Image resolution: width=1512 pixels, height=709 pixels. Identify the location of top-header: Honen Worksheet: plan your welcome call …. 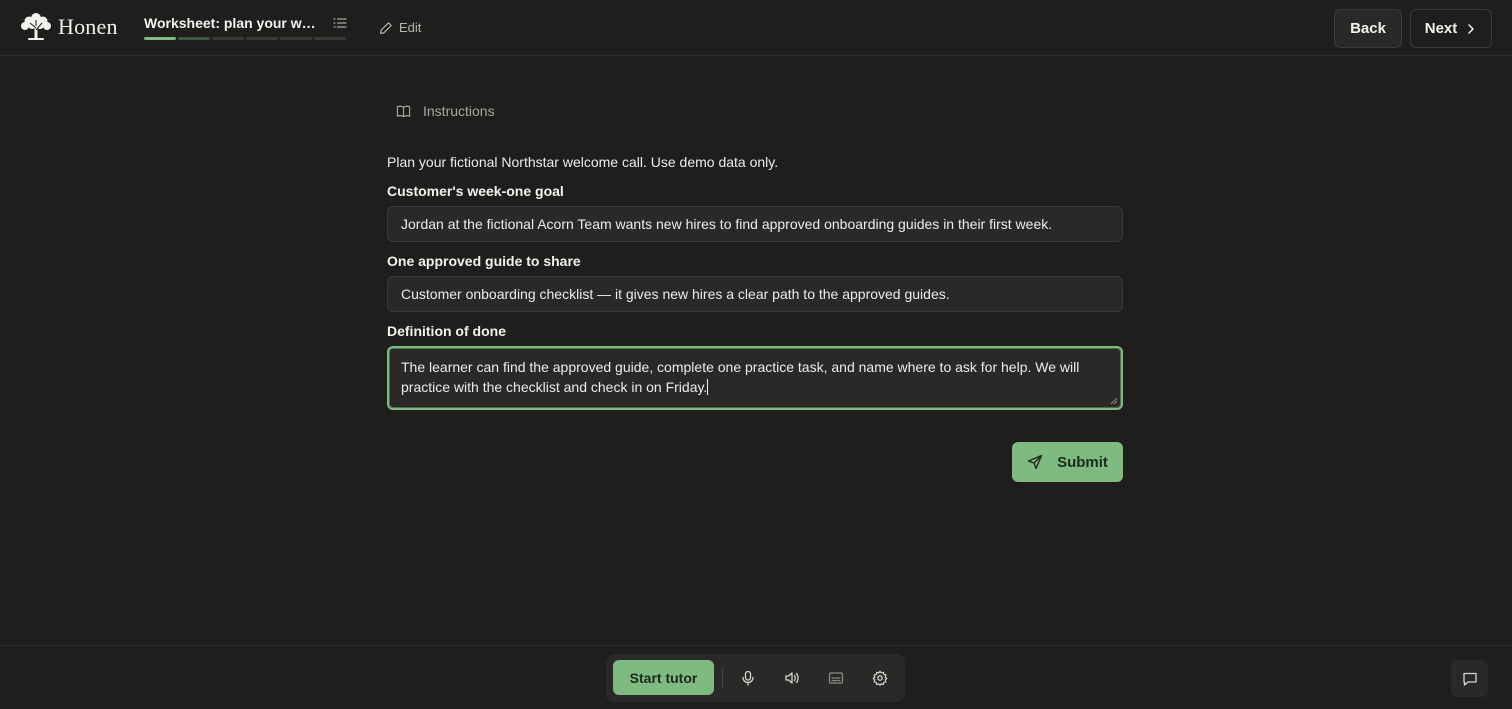
(756, 28).